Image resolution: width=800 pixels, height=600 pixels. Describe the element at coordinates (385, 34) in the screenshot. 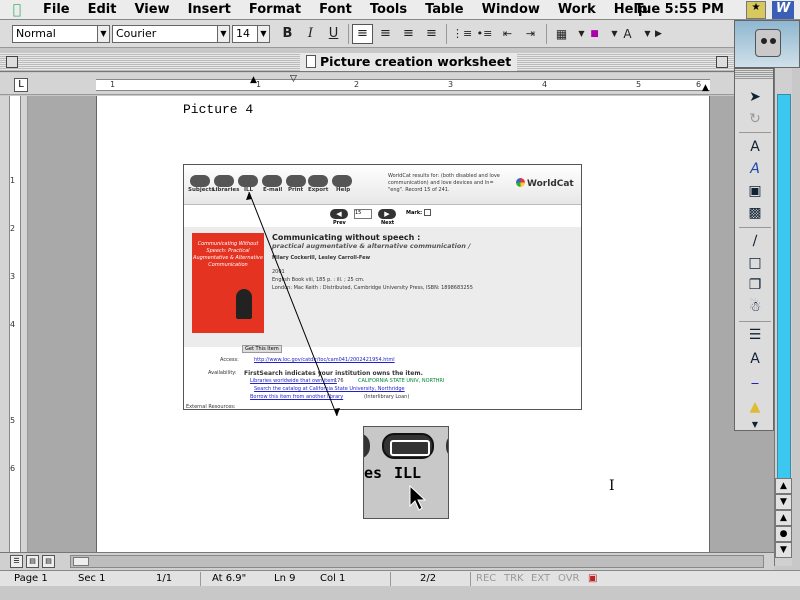

I see `align-center-icon: ≡` at that location.